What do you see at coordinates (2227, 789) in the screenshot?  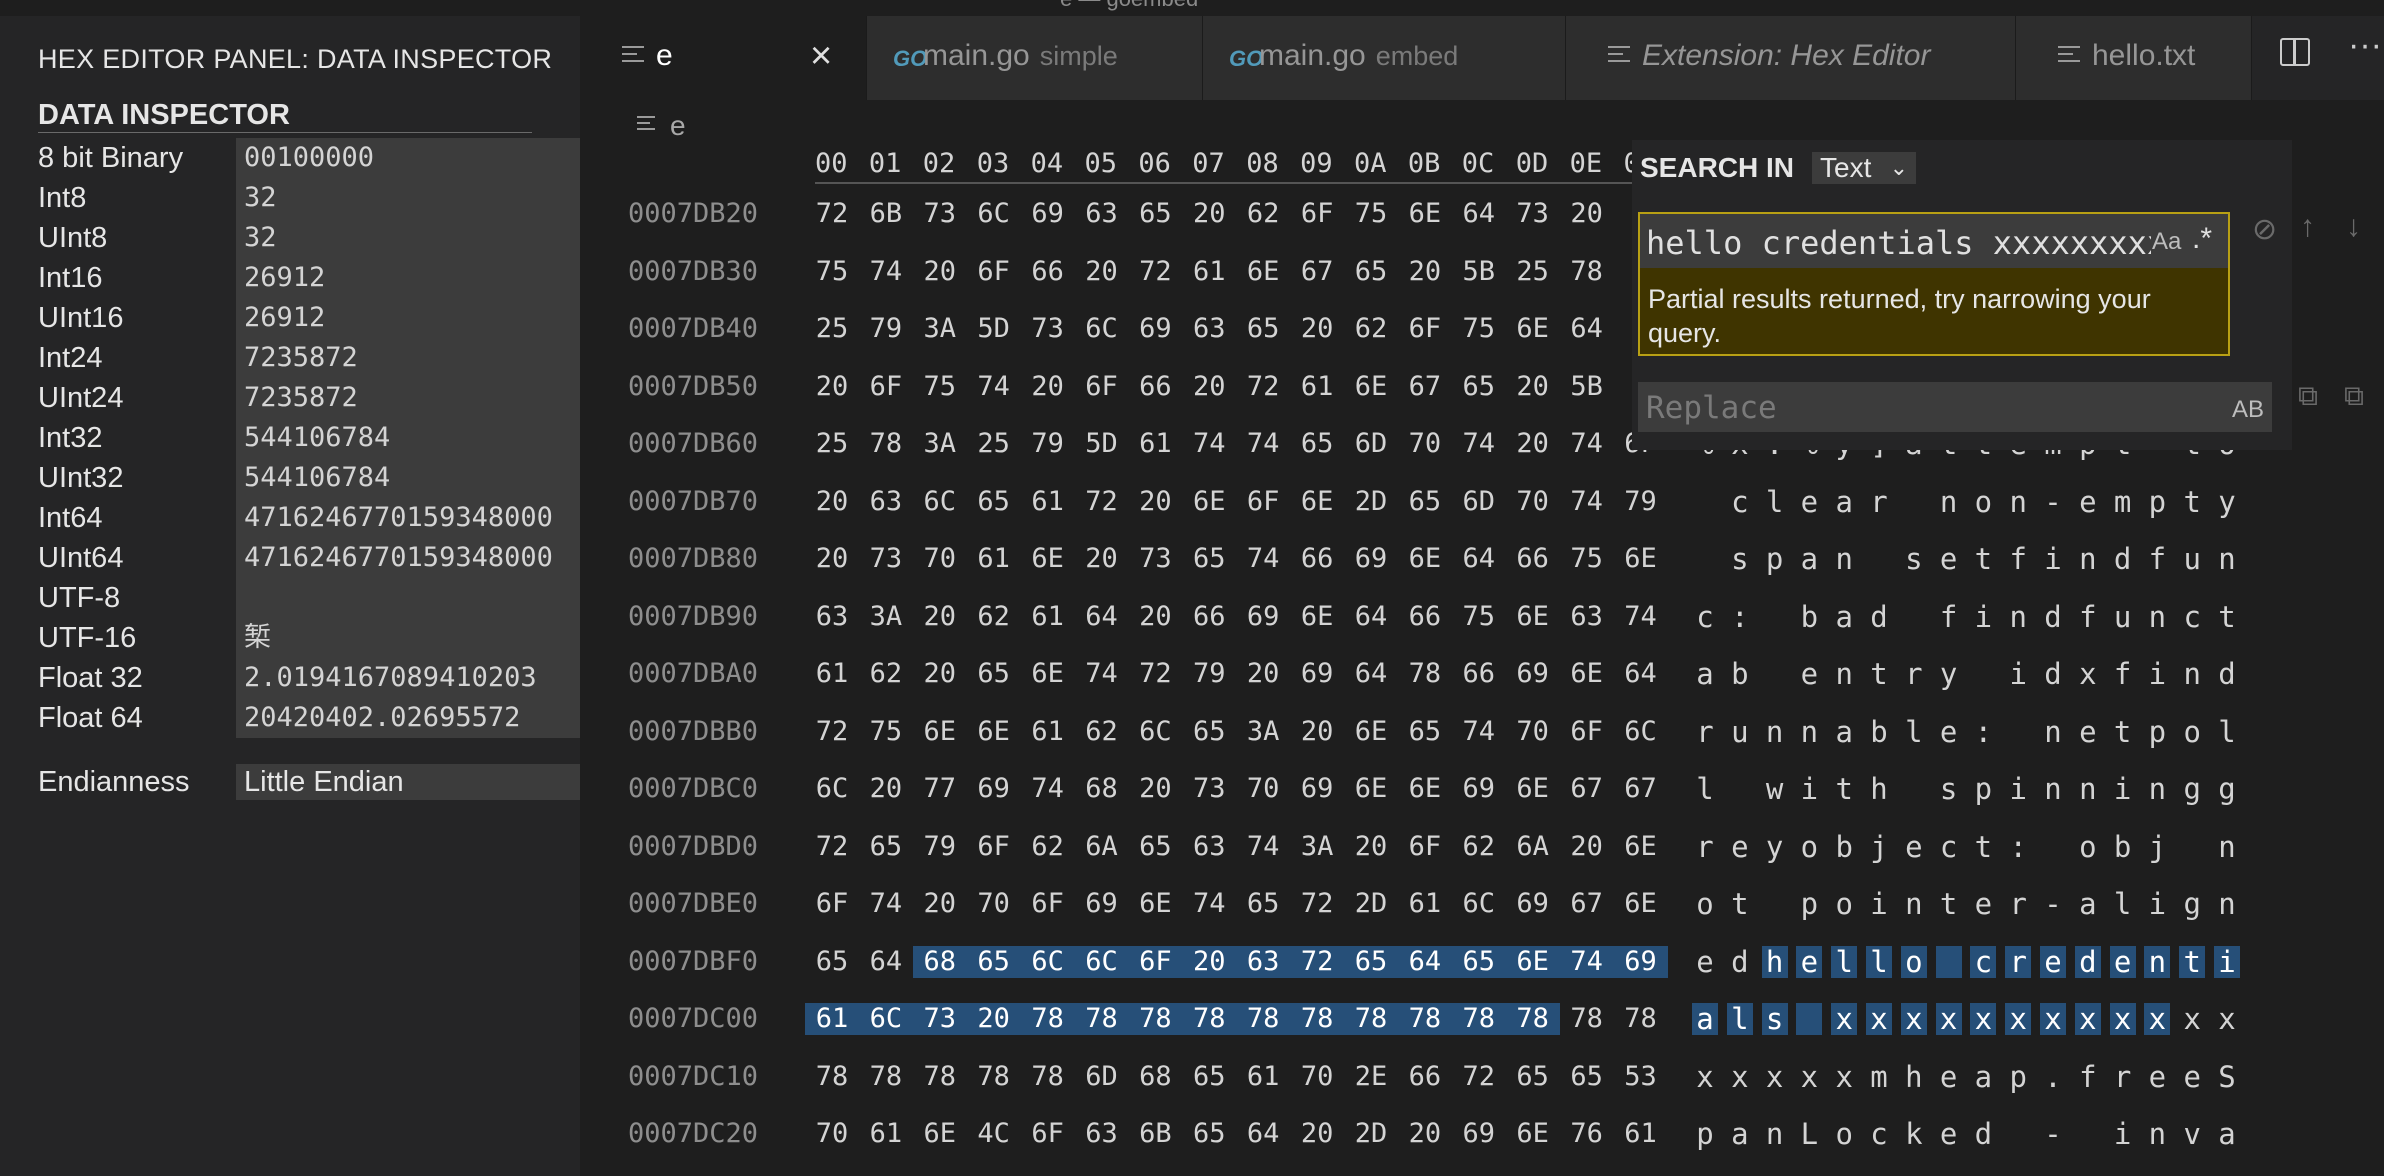 I see `decoded-char: g` at bounding box center [2227, 789].